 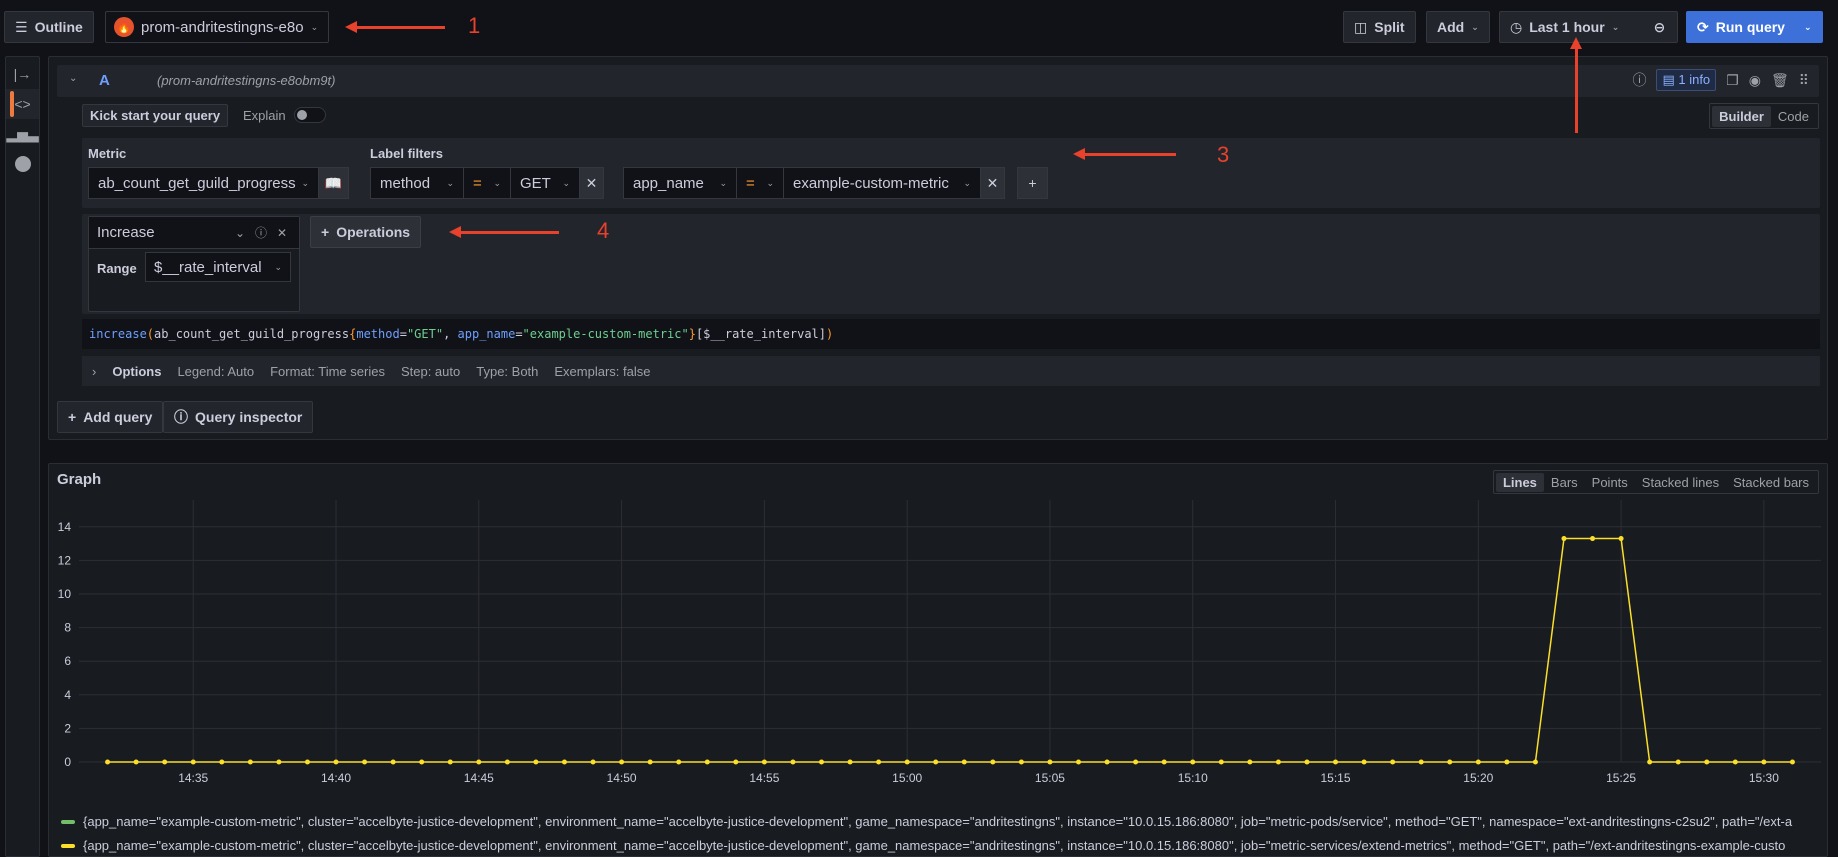 I want to click on operation-header: Increase ⌄ ⓘ ✕, so click(x=194, y=233).